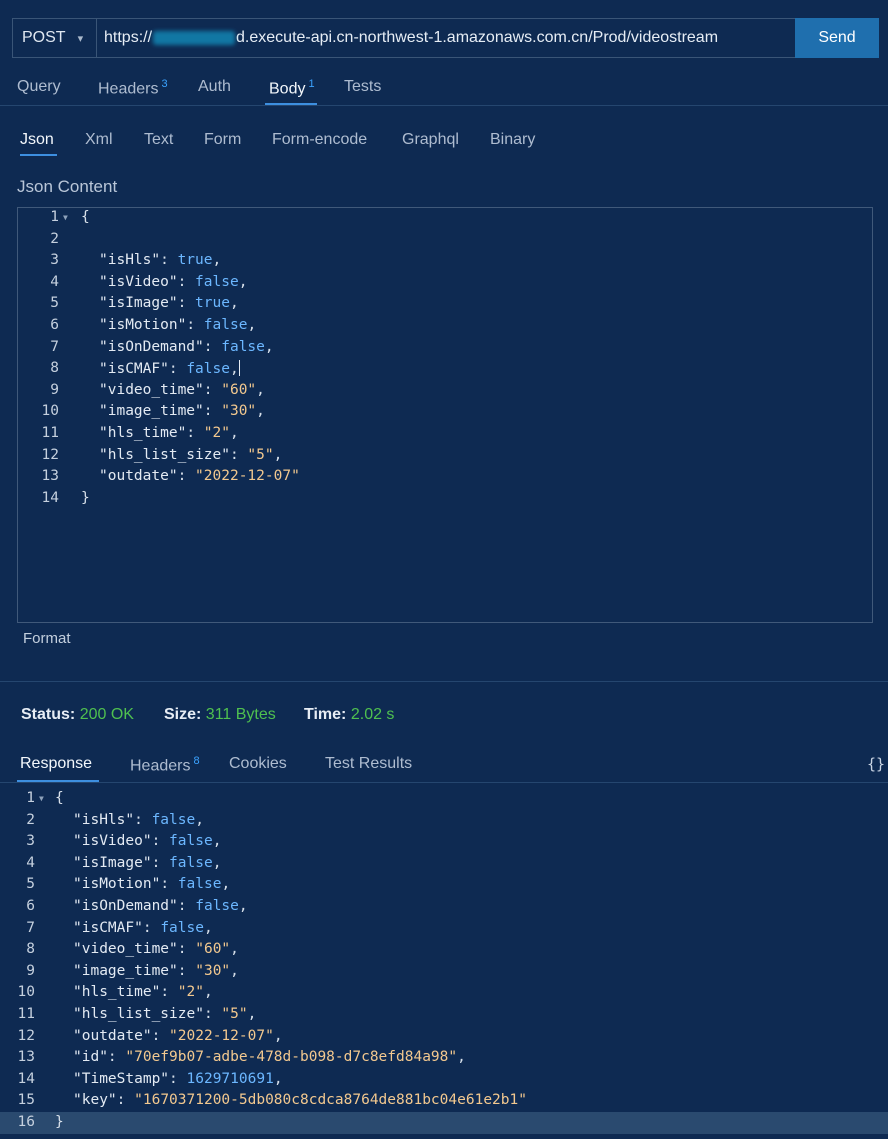 The width and height of the screenshot is (888, 1139). What do you see at coordinates (56, 764) in the screenshot?
I see `response-tab-response: Response` at bounding box center [56, 764].